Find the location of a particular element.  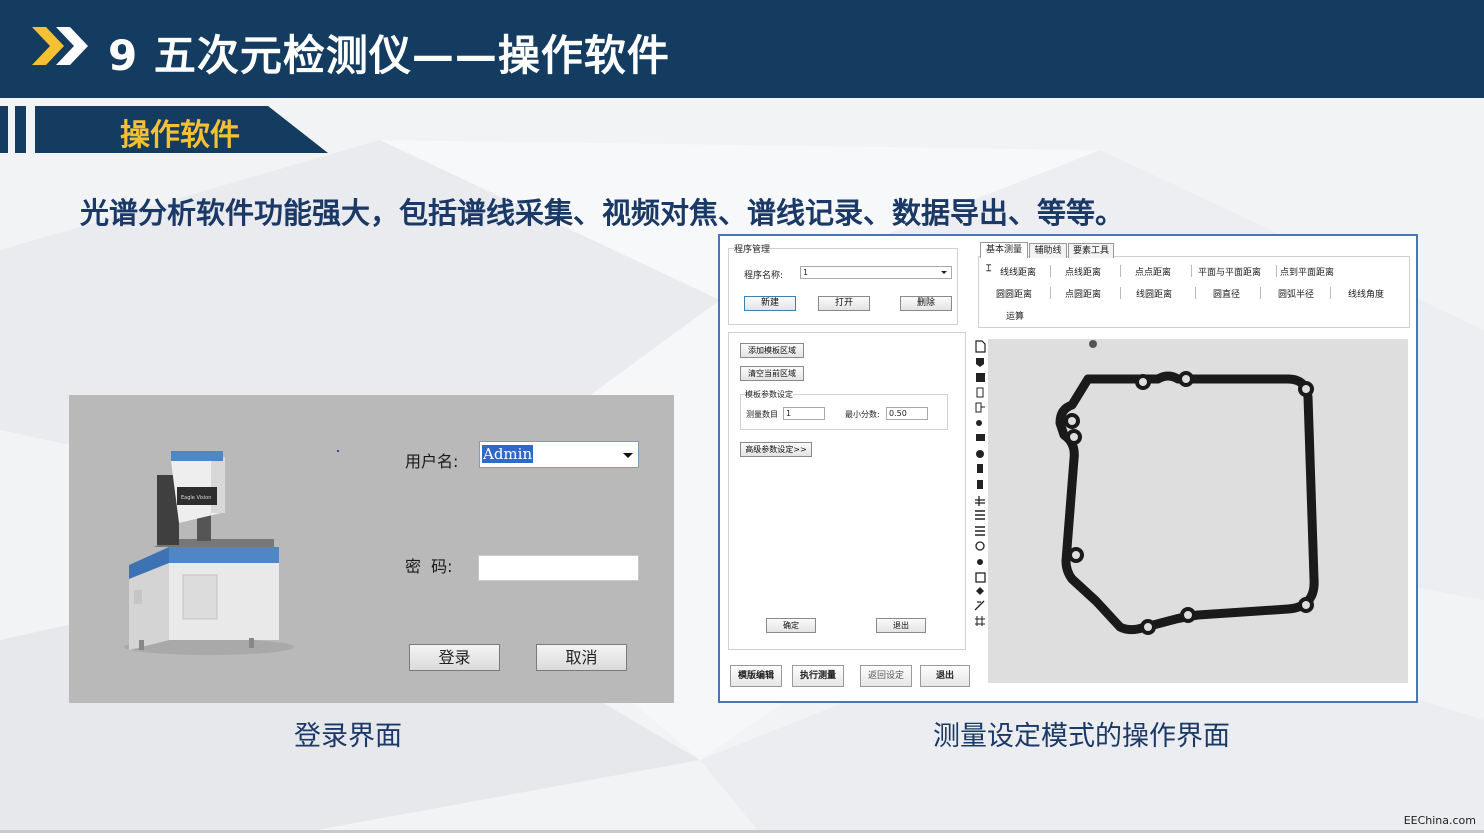

target-icon is located at coordinates (980, 546).